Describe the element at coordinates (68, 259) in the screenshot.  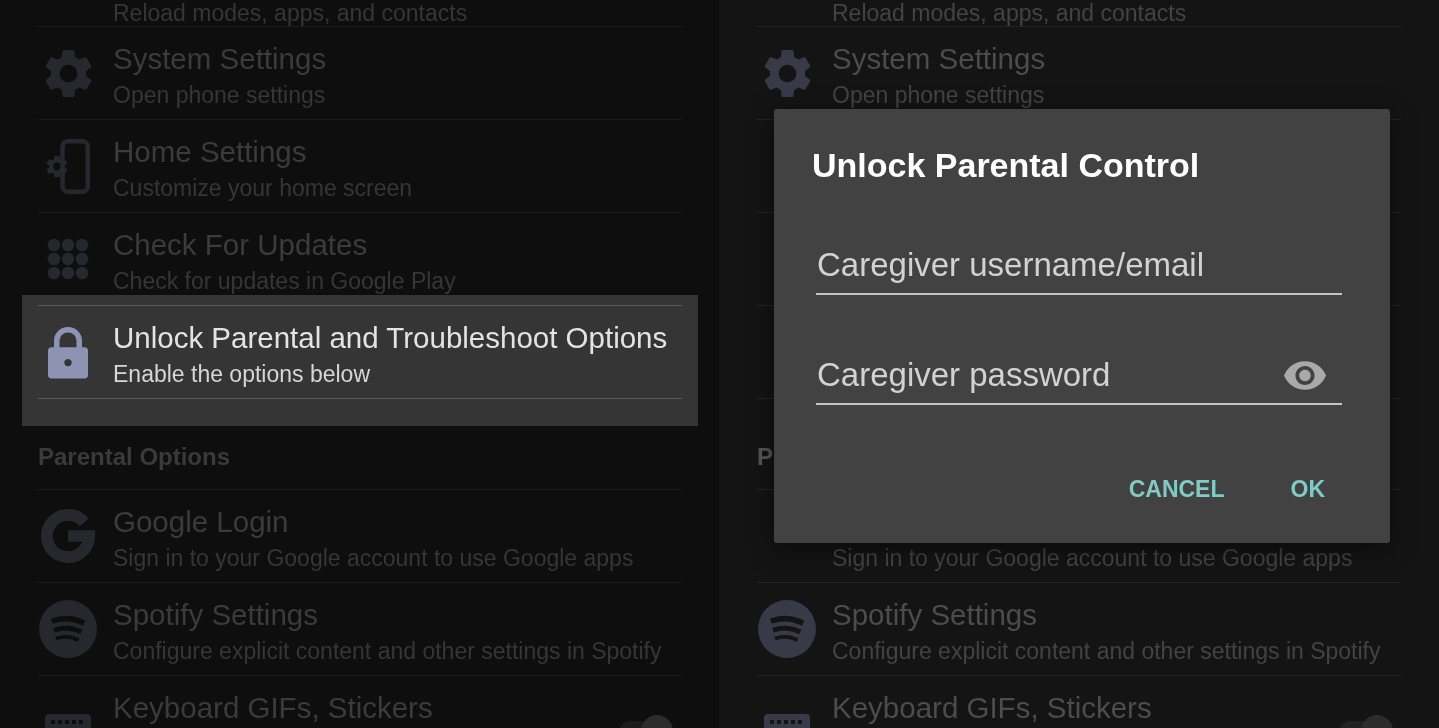
I see `dot-grid-icon` at that location.